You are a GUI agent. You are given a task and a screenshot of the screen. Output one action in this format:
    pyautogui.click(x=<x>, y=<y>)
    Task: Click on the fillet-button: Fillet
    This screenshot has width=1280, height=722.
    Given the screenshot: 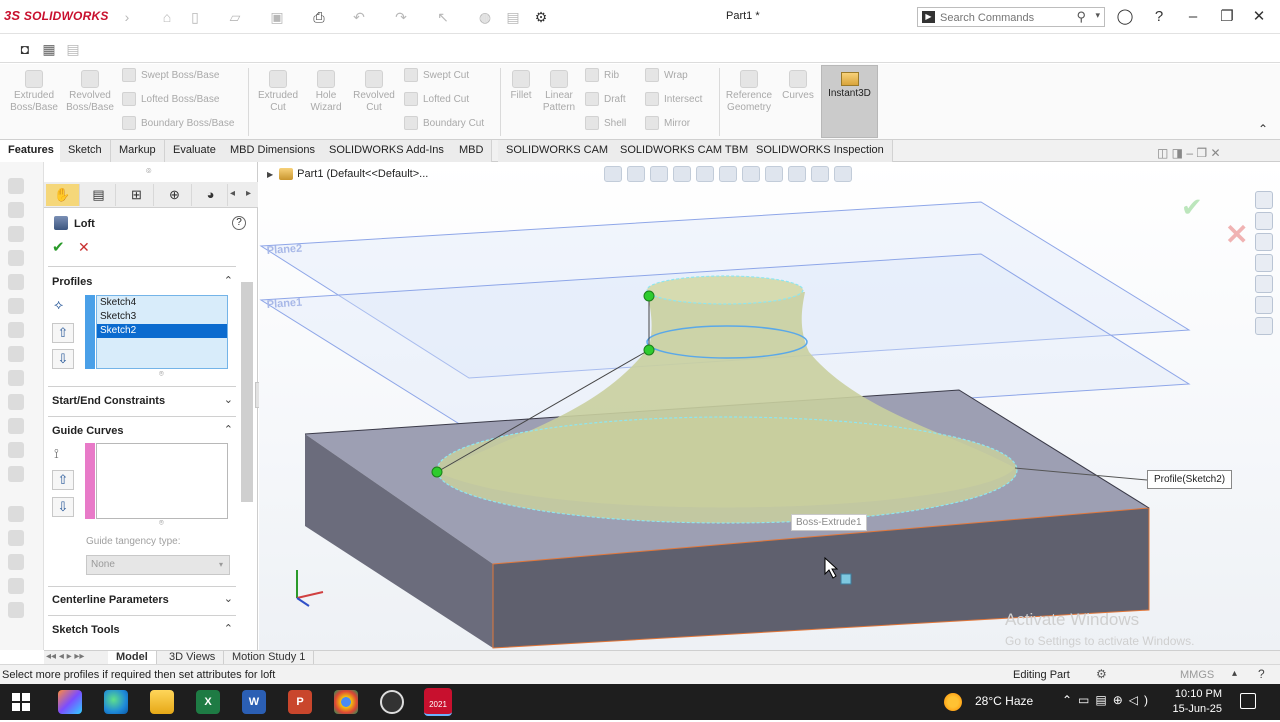 What is the action you would take?
    pyautogui.click(x=521, y=84)
    